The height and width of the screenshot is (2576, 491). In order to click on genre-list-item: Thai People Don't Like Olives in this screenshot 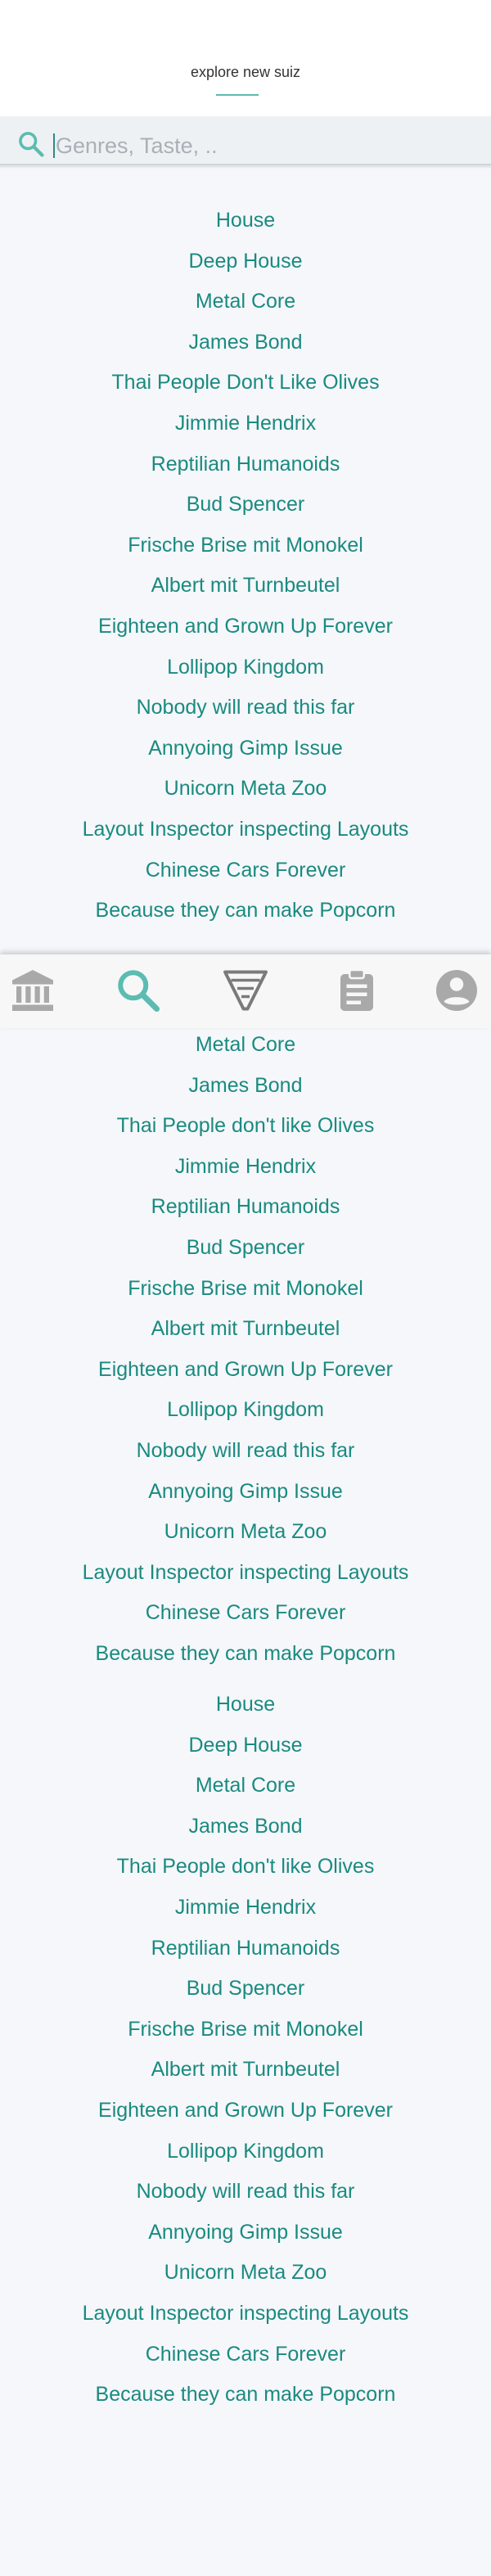, I will do `click(245, 383)`.